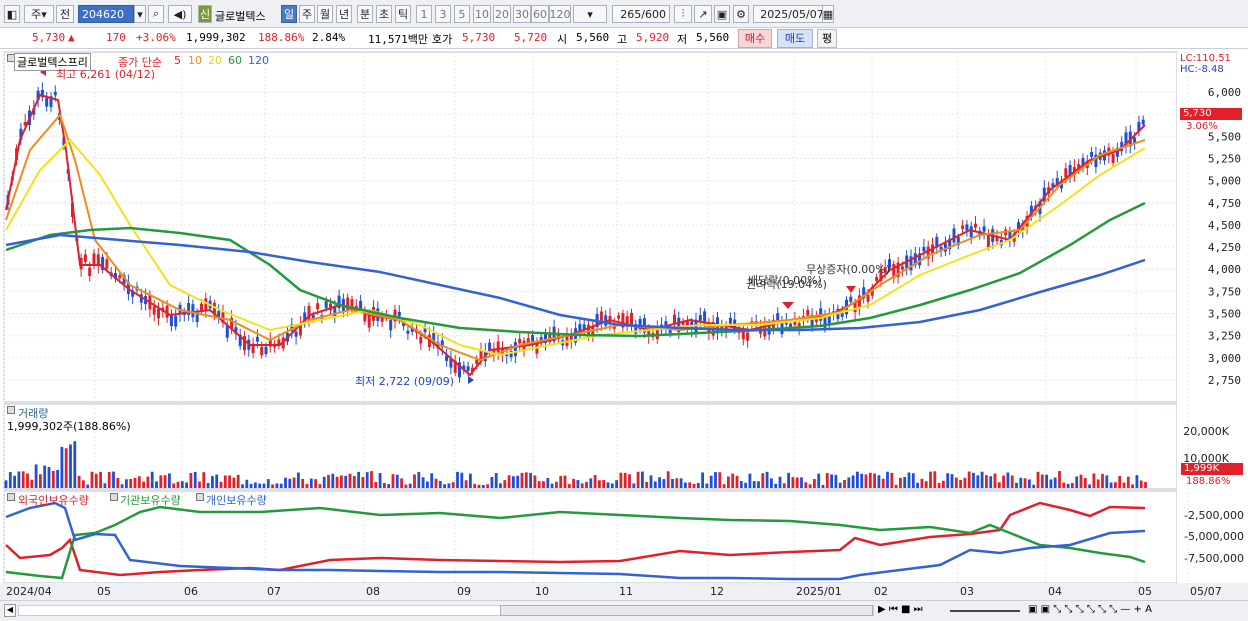  Describe the element at coordinates (464, 591) in the screenshot. I see `x-tick: 09` at that location.